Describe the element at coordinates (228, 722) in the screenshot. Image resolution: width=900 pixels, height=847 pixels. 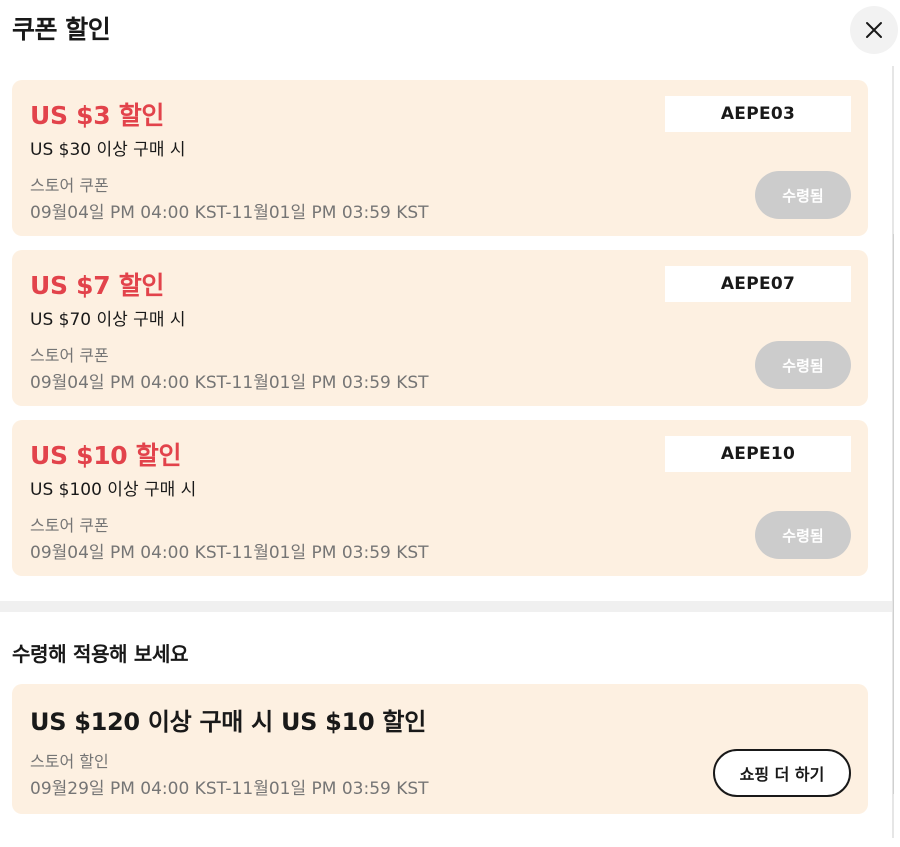
I see `promo-title: US $120 이상 구매 시 US $10 할인` at that location.